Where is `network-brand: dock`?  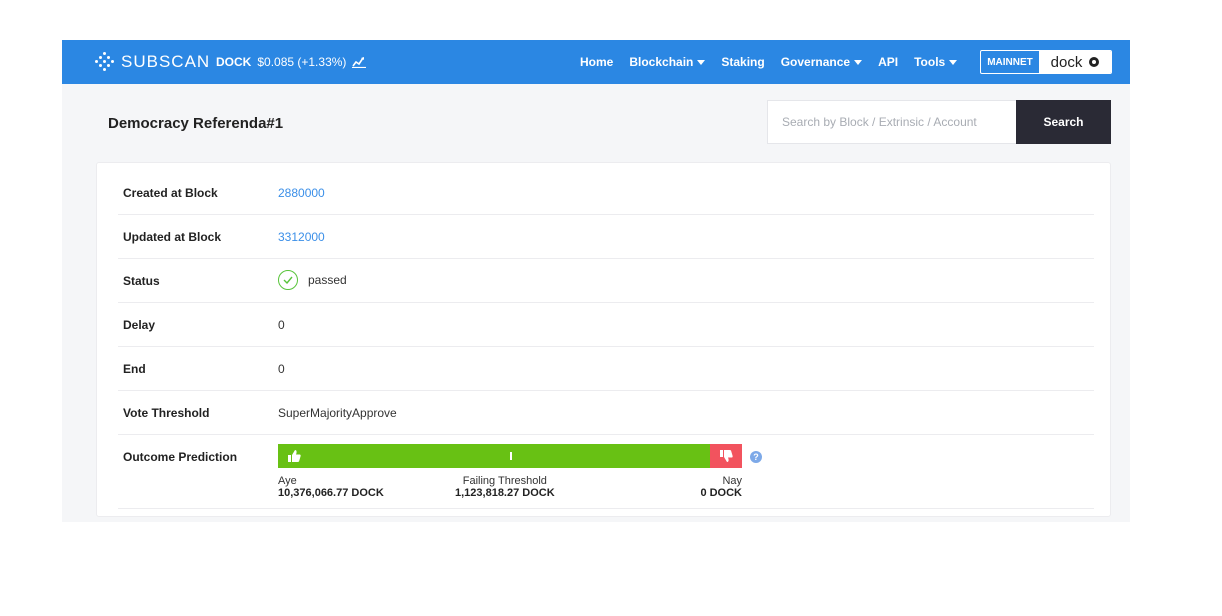
network-brand: dock is located at coordinates (1075, 62).